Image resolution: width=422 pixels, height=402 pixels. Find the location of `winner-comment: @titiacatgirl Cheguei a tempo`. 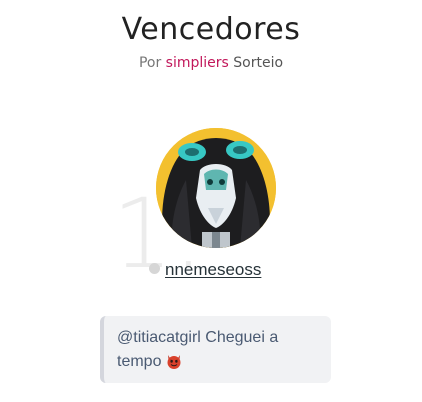

winner-comment: @titiacatgirl Cheguei a tempo is located at coordinates (215, 349).